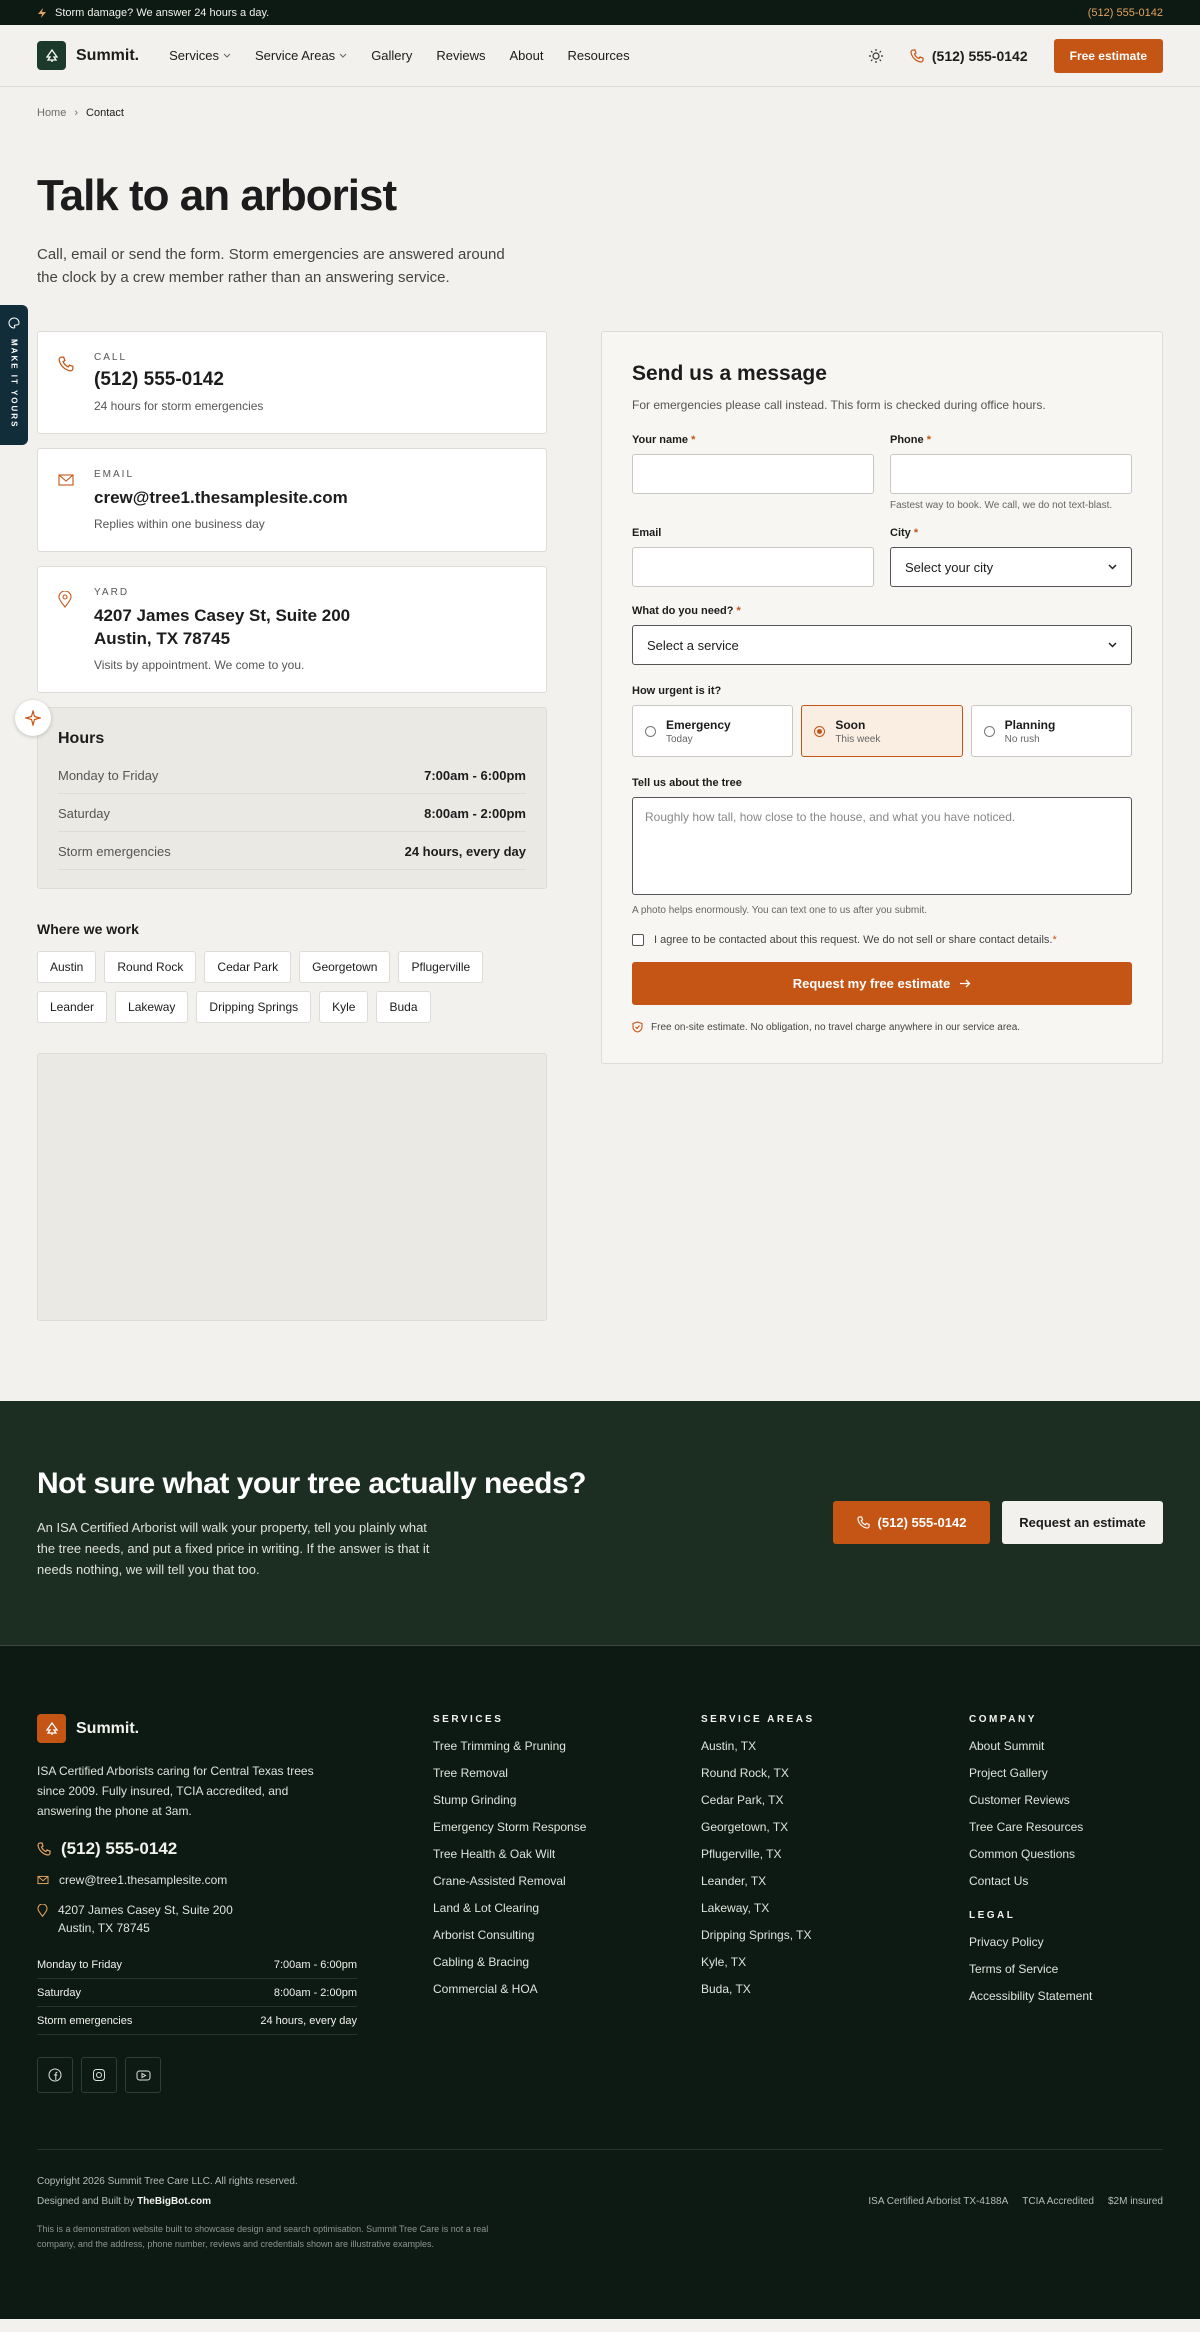  Describe the element at coordinates (88, 55) in the screenshot. I see `brand-logo: Summit.` at that location.